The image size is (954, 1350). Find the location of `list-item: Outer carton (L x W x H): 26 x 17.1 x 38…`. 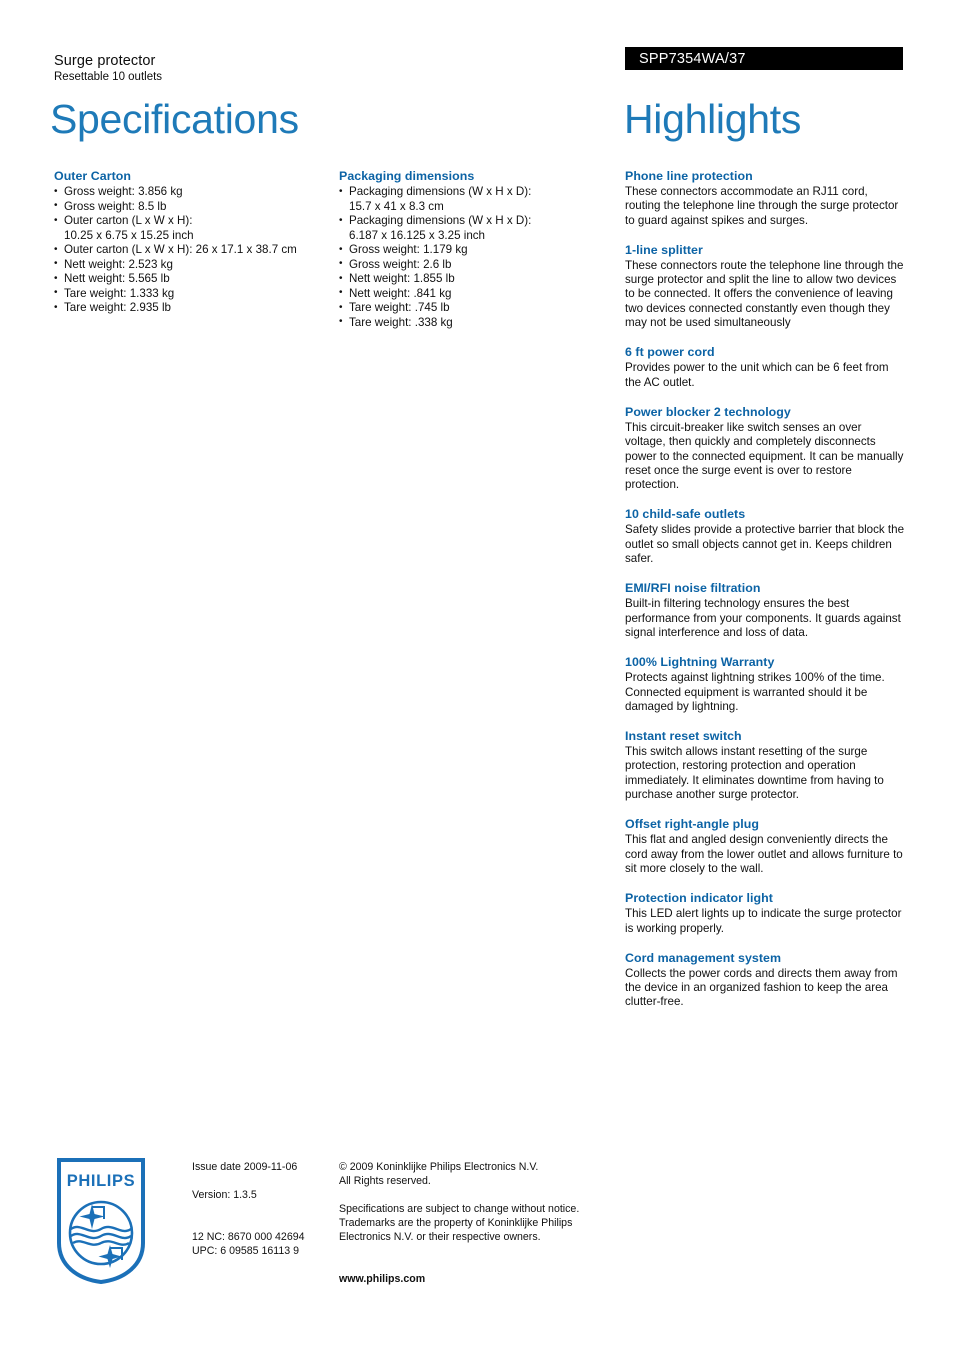

list-item: Outer carton (L x W x H): 26 x 17.1 x 38… is located at coordinates (192, 250).